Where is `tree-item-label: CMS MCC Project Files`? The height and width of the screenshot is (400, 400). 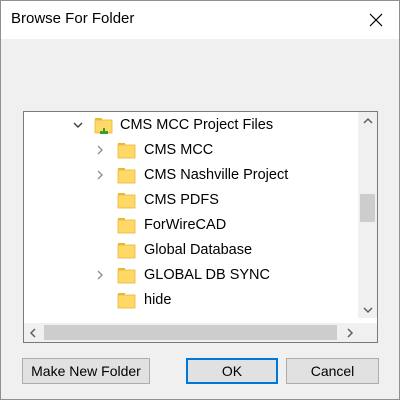
tree-item-label: CMS MCC Project Files is located at coordinates (197, 125).